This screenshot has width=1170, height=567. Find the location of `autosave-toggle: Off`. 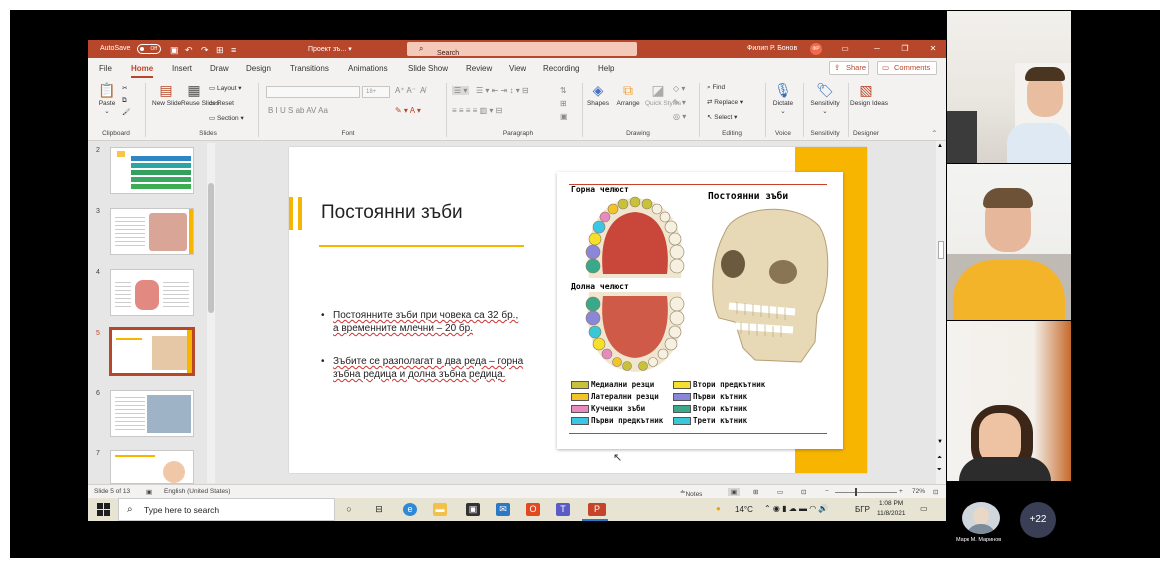

autosave-toggle: Off is located at coordinates (149, 49).